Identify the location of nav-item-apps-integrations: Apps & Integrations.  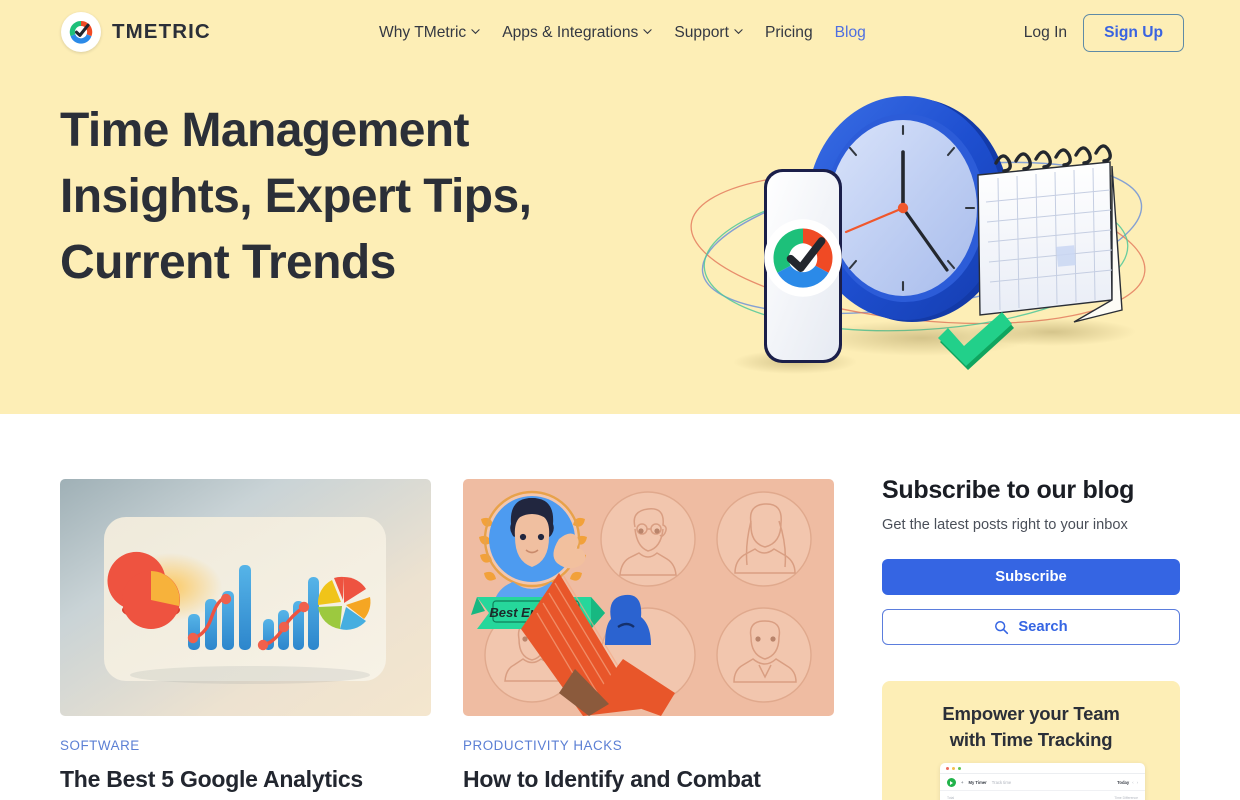
(577, 33).